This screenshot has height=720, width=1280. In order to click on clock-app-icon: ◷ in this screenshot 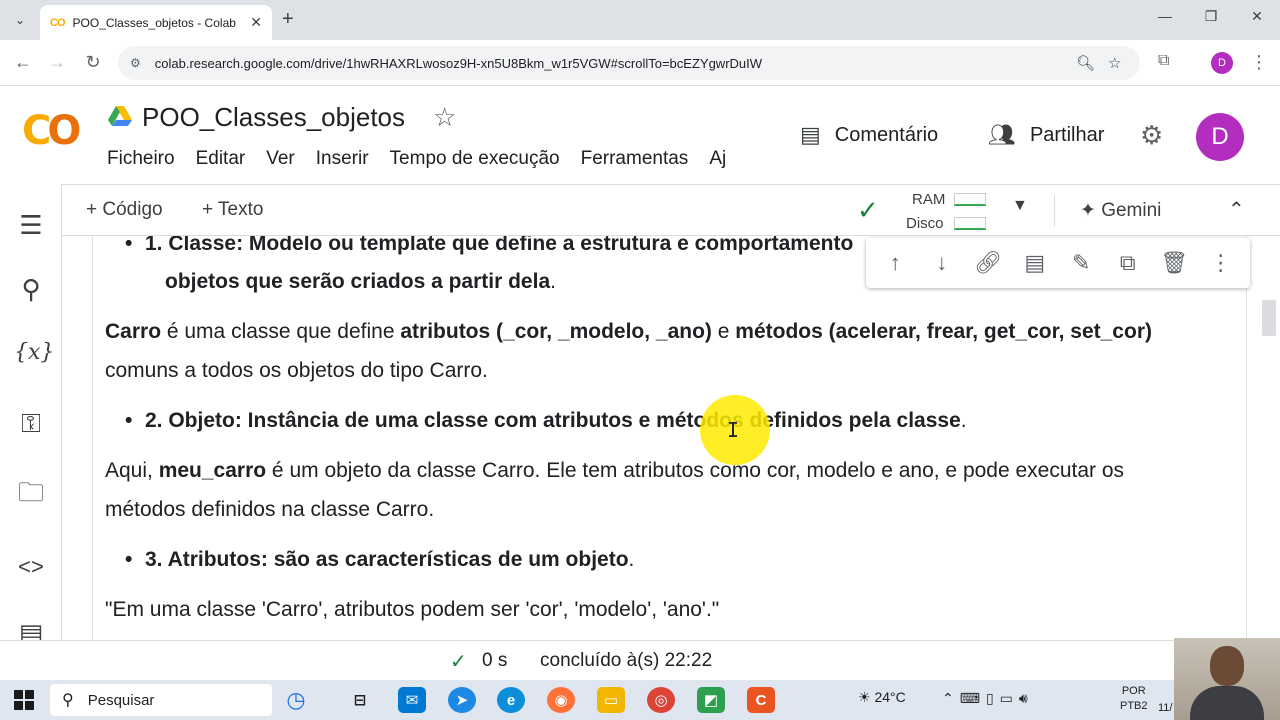, I will do `click(296, 700)`.